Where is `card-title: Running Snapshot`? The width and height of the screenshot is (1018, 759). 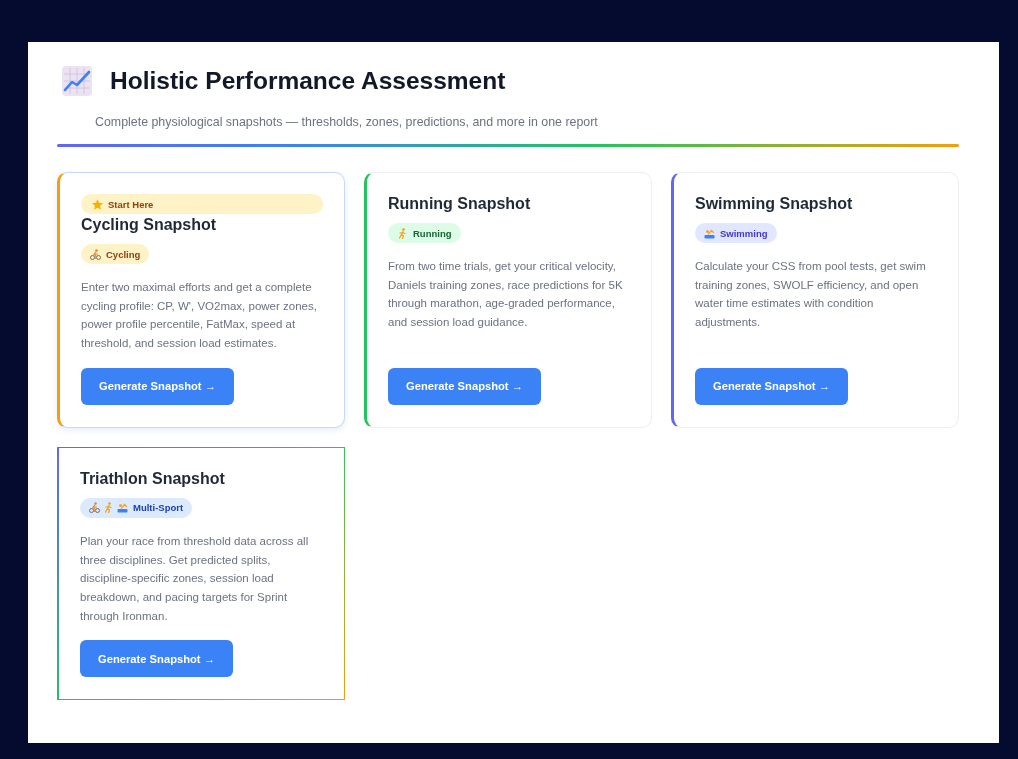
card-title: Running Snapshot is located at coordinates (459, 204).